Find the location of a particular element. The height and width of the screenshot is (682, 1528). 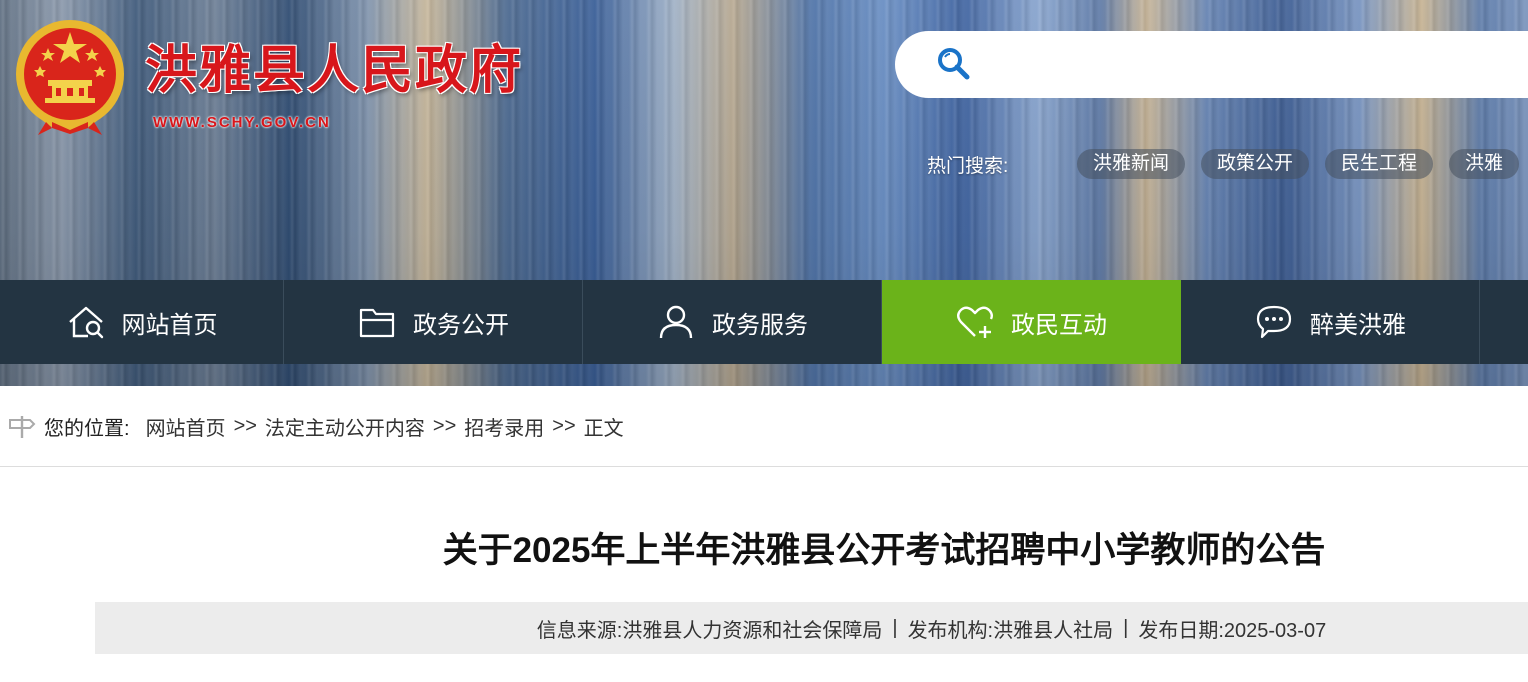

article-source: 信息来源:洪雅县人力资源和社会保障局 is located at coordinates (709, 630).